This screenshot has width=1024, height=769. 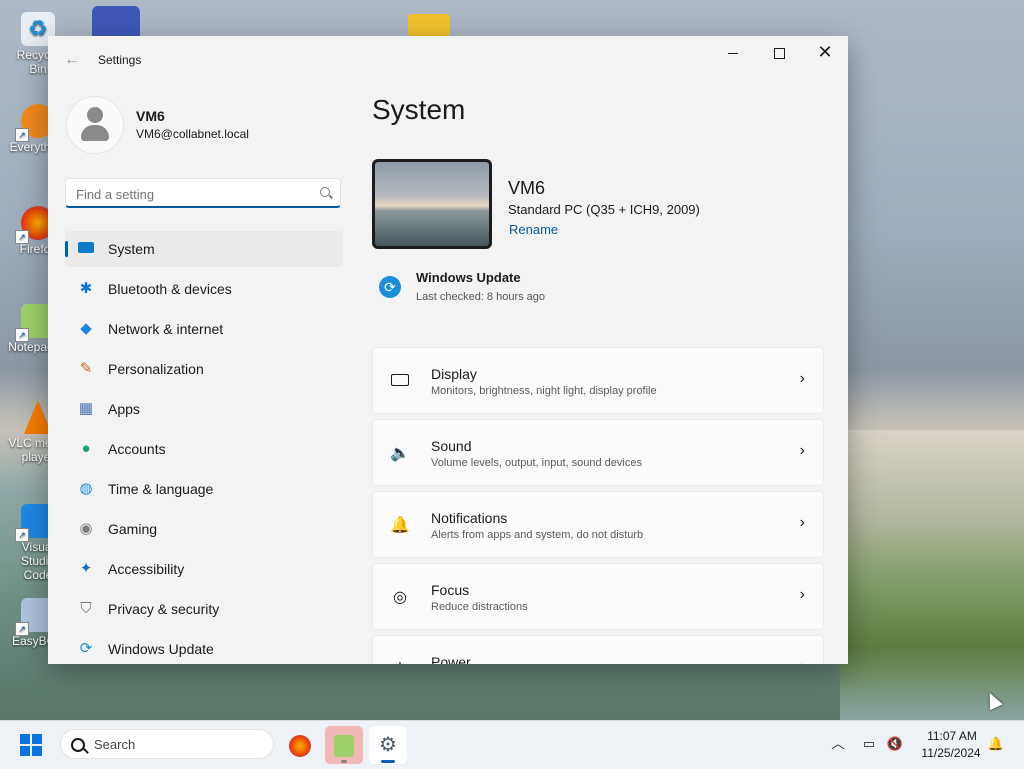 What do you see at coordinates (429, 25) in the screenshot?
I see `desktop-folder-icon` at bounding box center [429, 25].